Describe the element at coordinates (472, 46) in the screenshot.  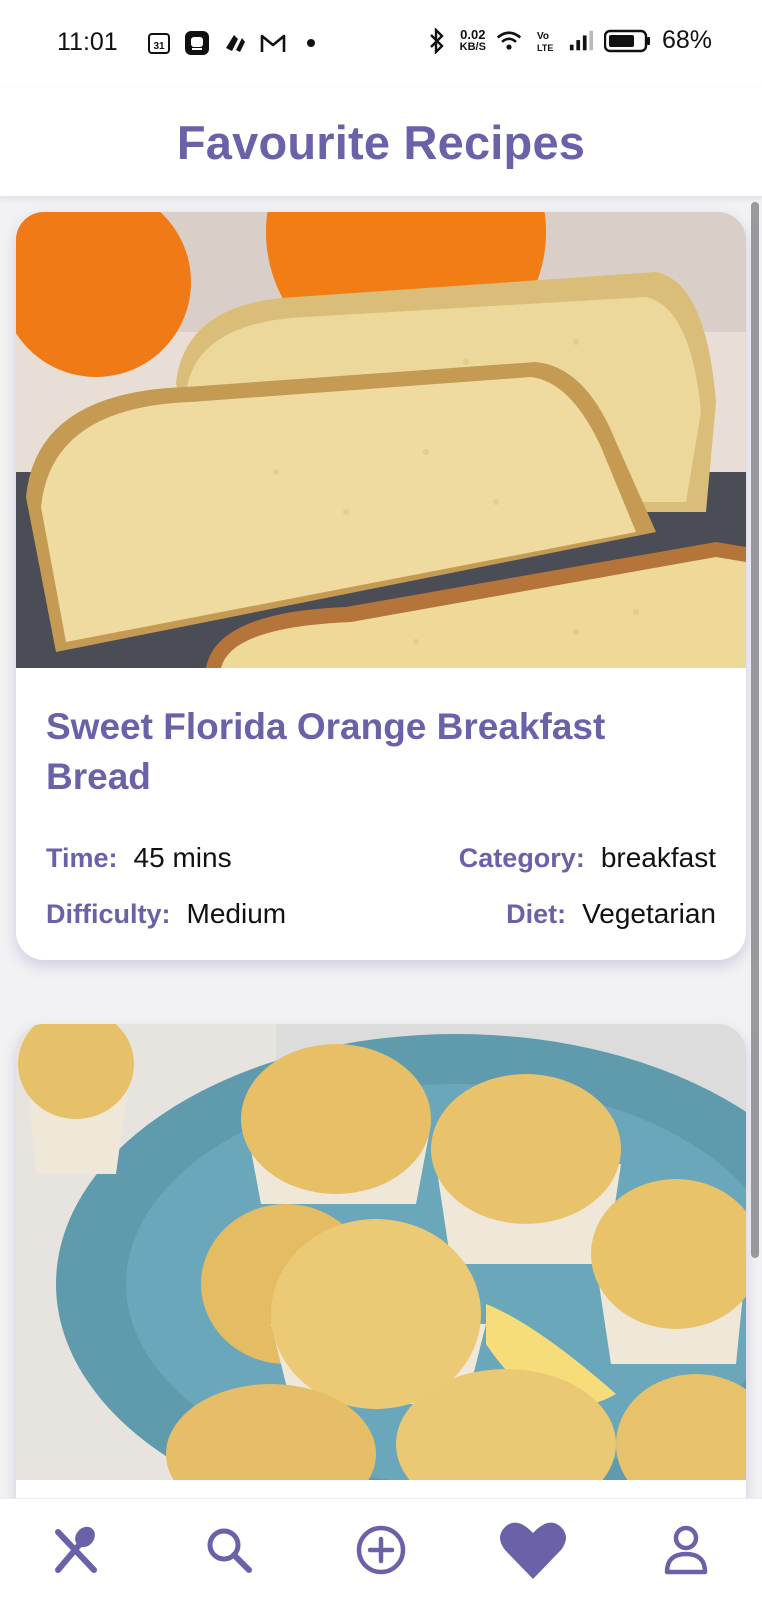
I see `net-speed-unit: KB/S` at that location.